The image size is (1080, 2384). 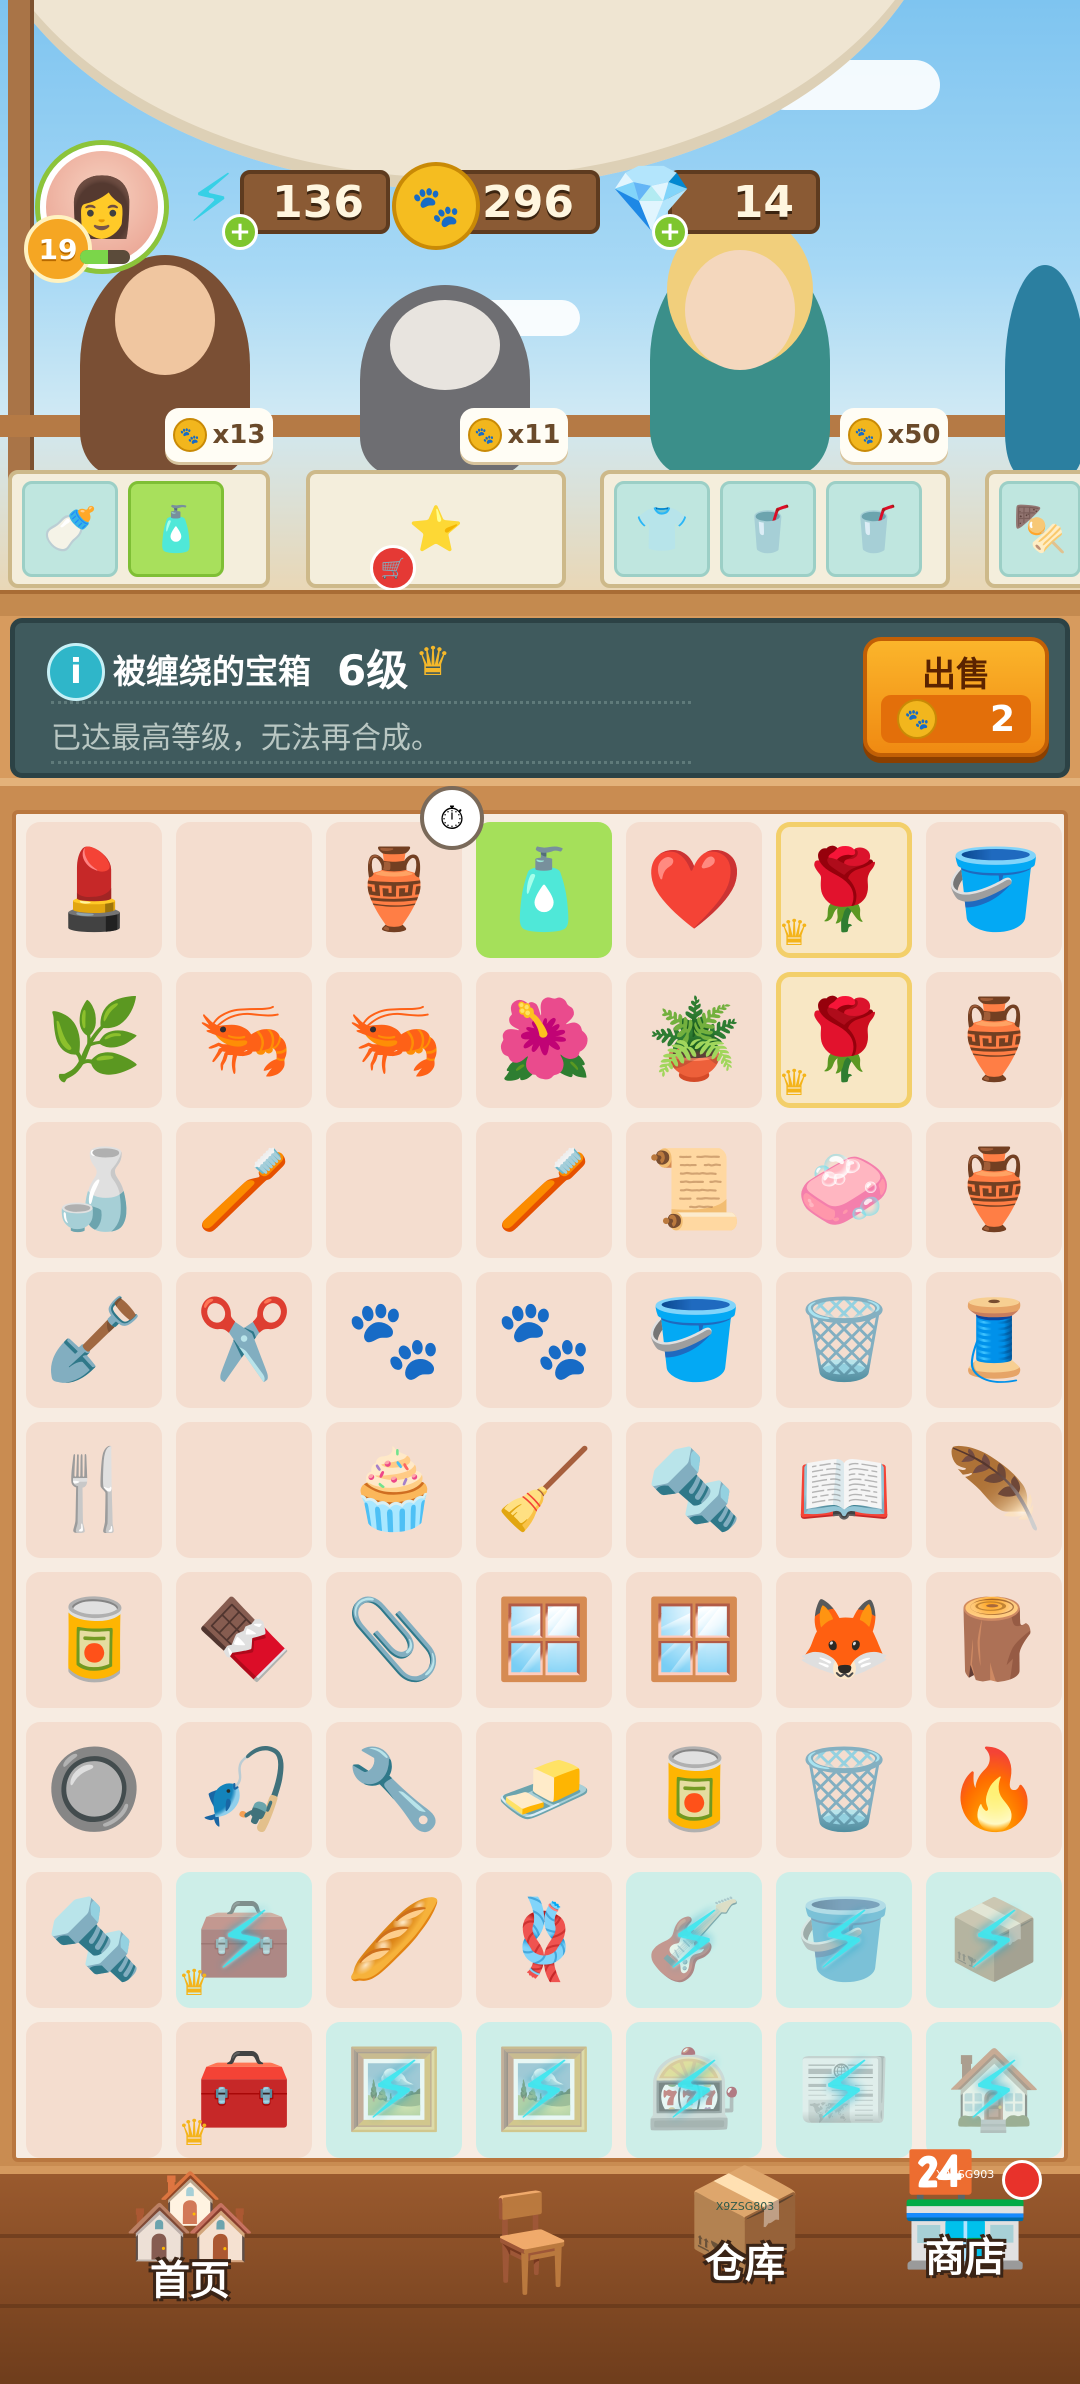 I want to click on board-cell: ❤️, so click(x=694, y=890).